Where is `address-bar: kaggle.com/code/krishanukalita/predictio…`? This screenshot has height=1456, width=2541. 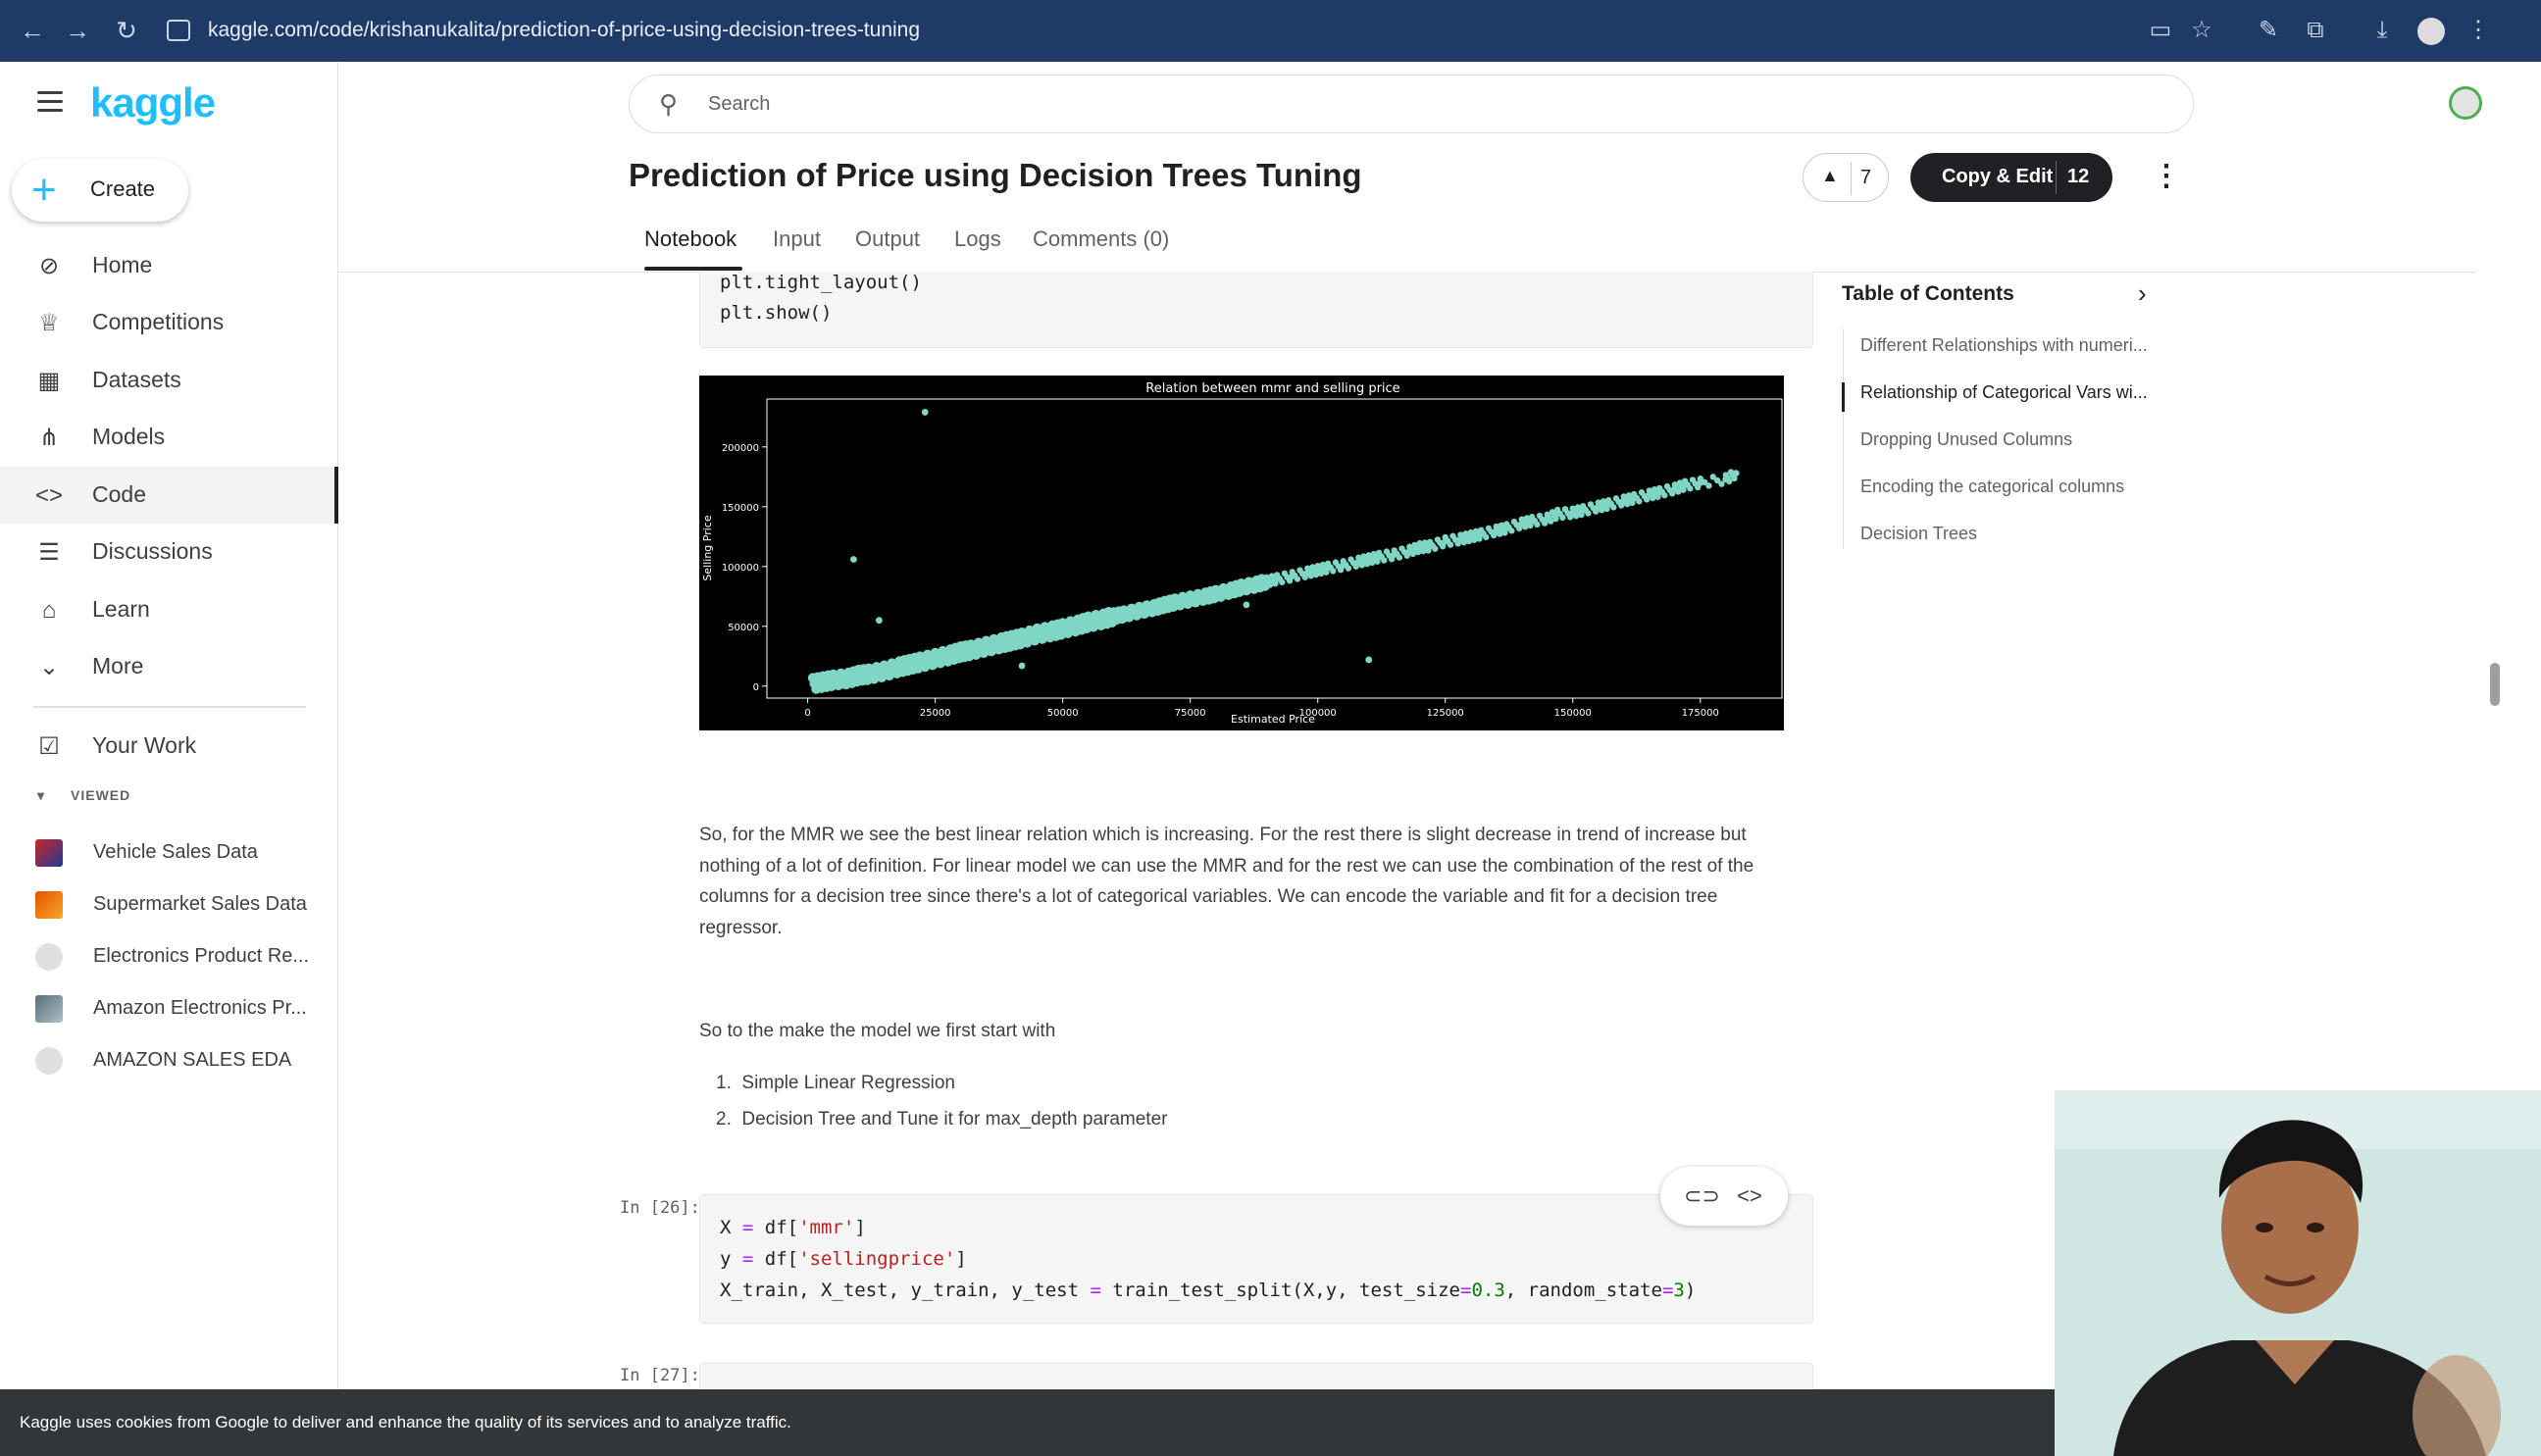
address-bar: kaggle.com/code/krishanukalita/predictio… is located at coordinates (564, 30).